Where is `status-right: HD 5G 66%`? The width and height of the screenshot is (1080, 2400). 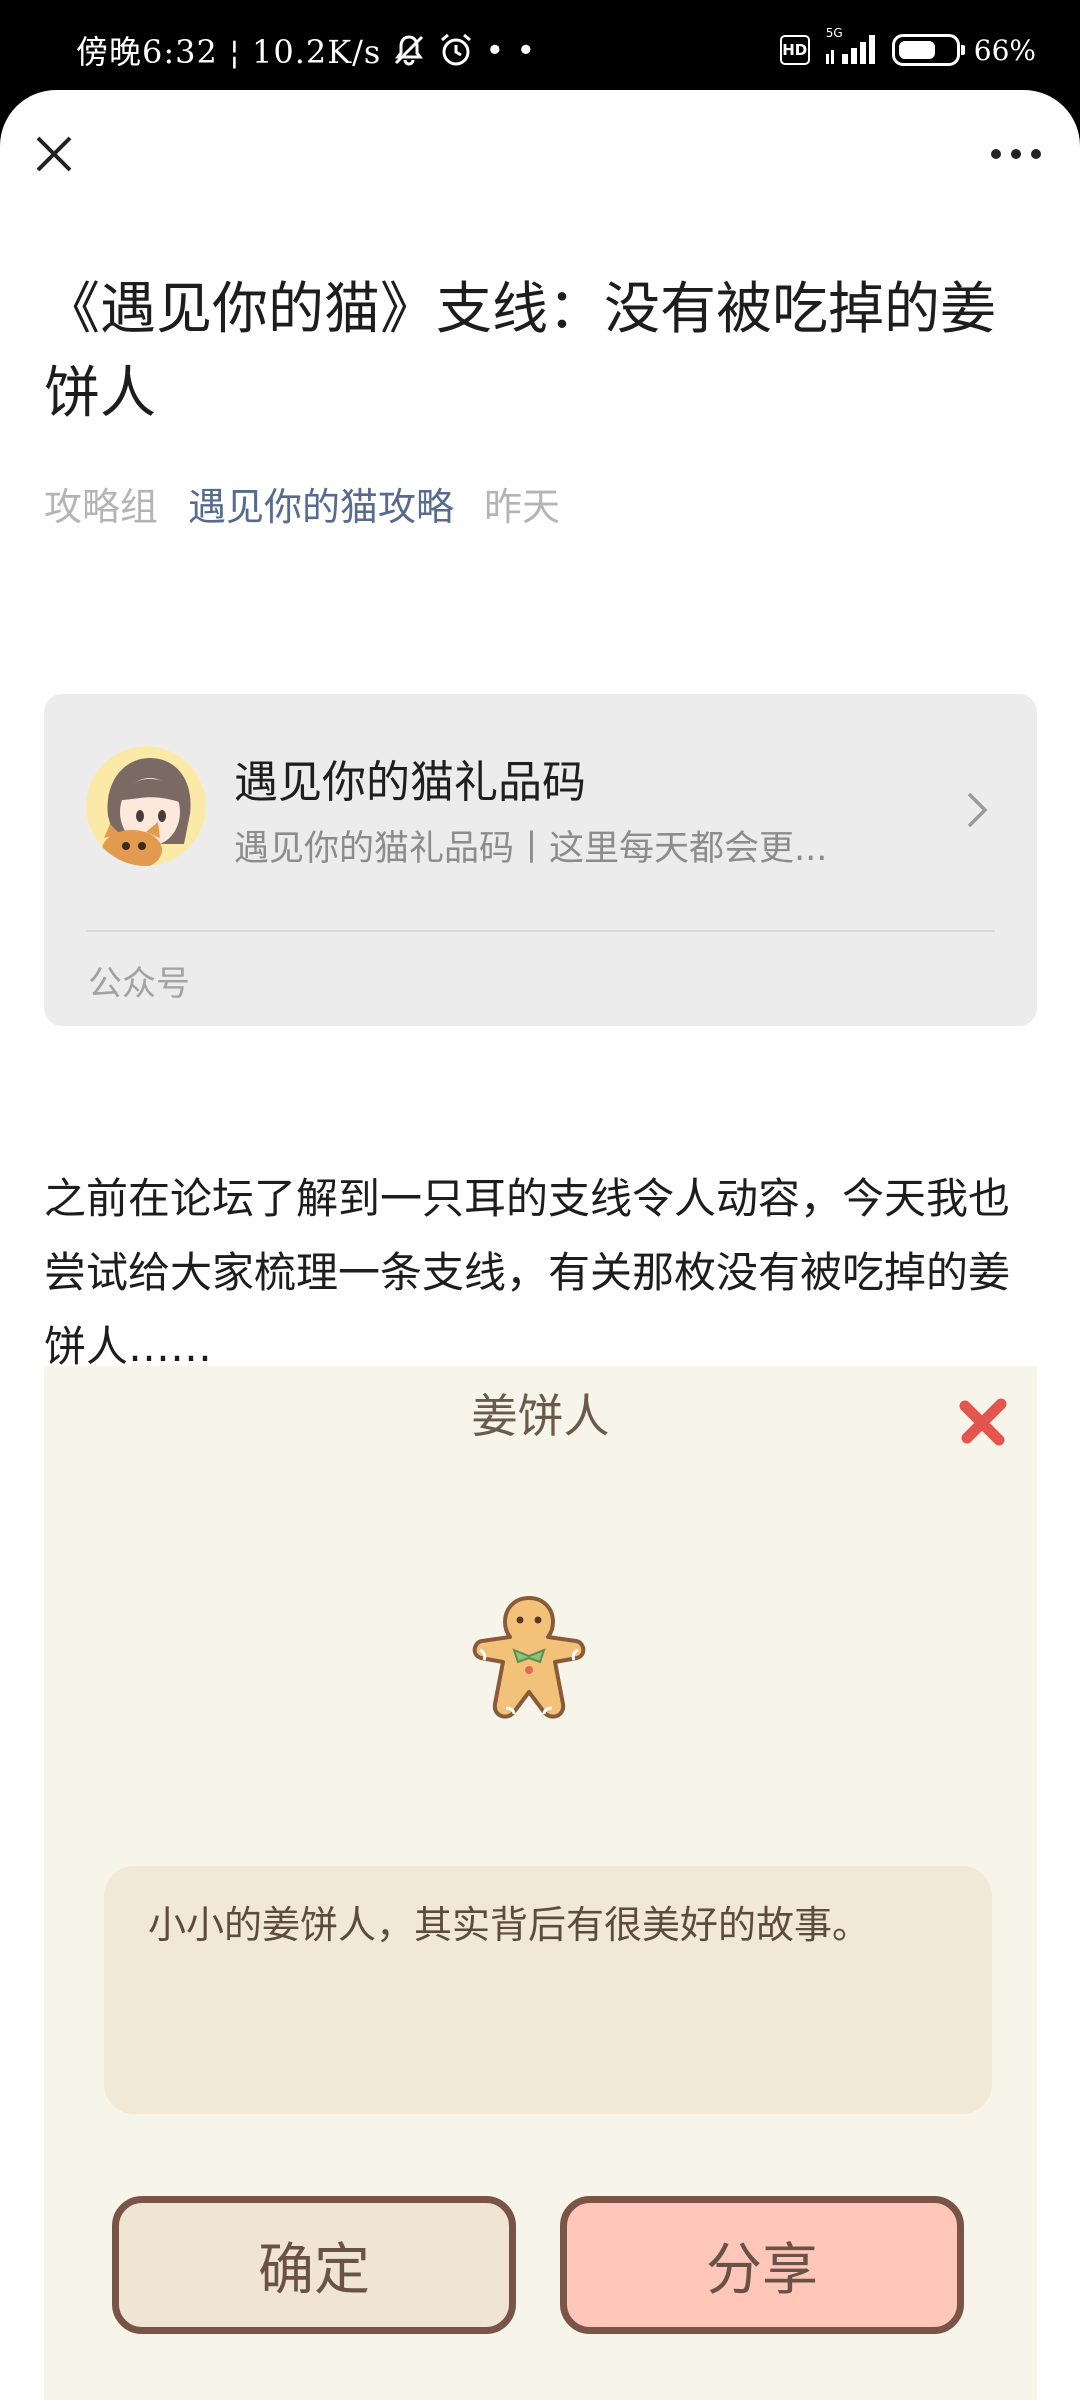
status-right: HD 5G 66% is located at coordinates (907, 48).